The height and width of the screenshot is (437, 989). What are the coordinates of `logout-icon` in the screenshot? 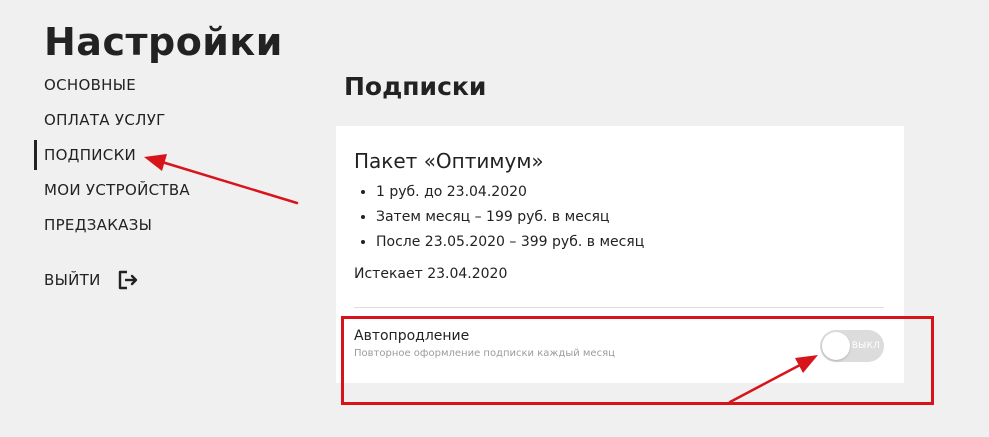 It's located at (127, 280).